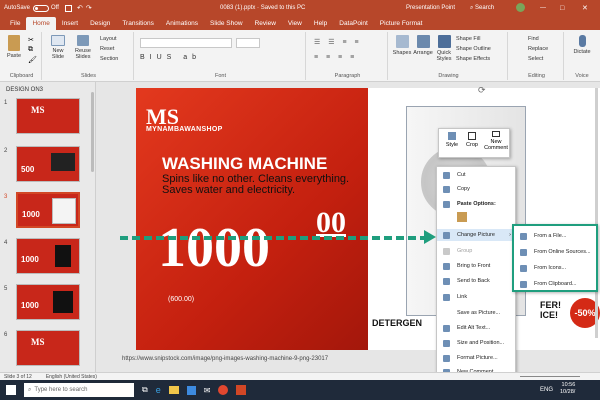 The width and height of the screenshot is (600, 400). What do you see at coordinates (48, 210) in the screenshot?
I see `slide-thumbnail-3: 1000` at bounding box center [48, 210].